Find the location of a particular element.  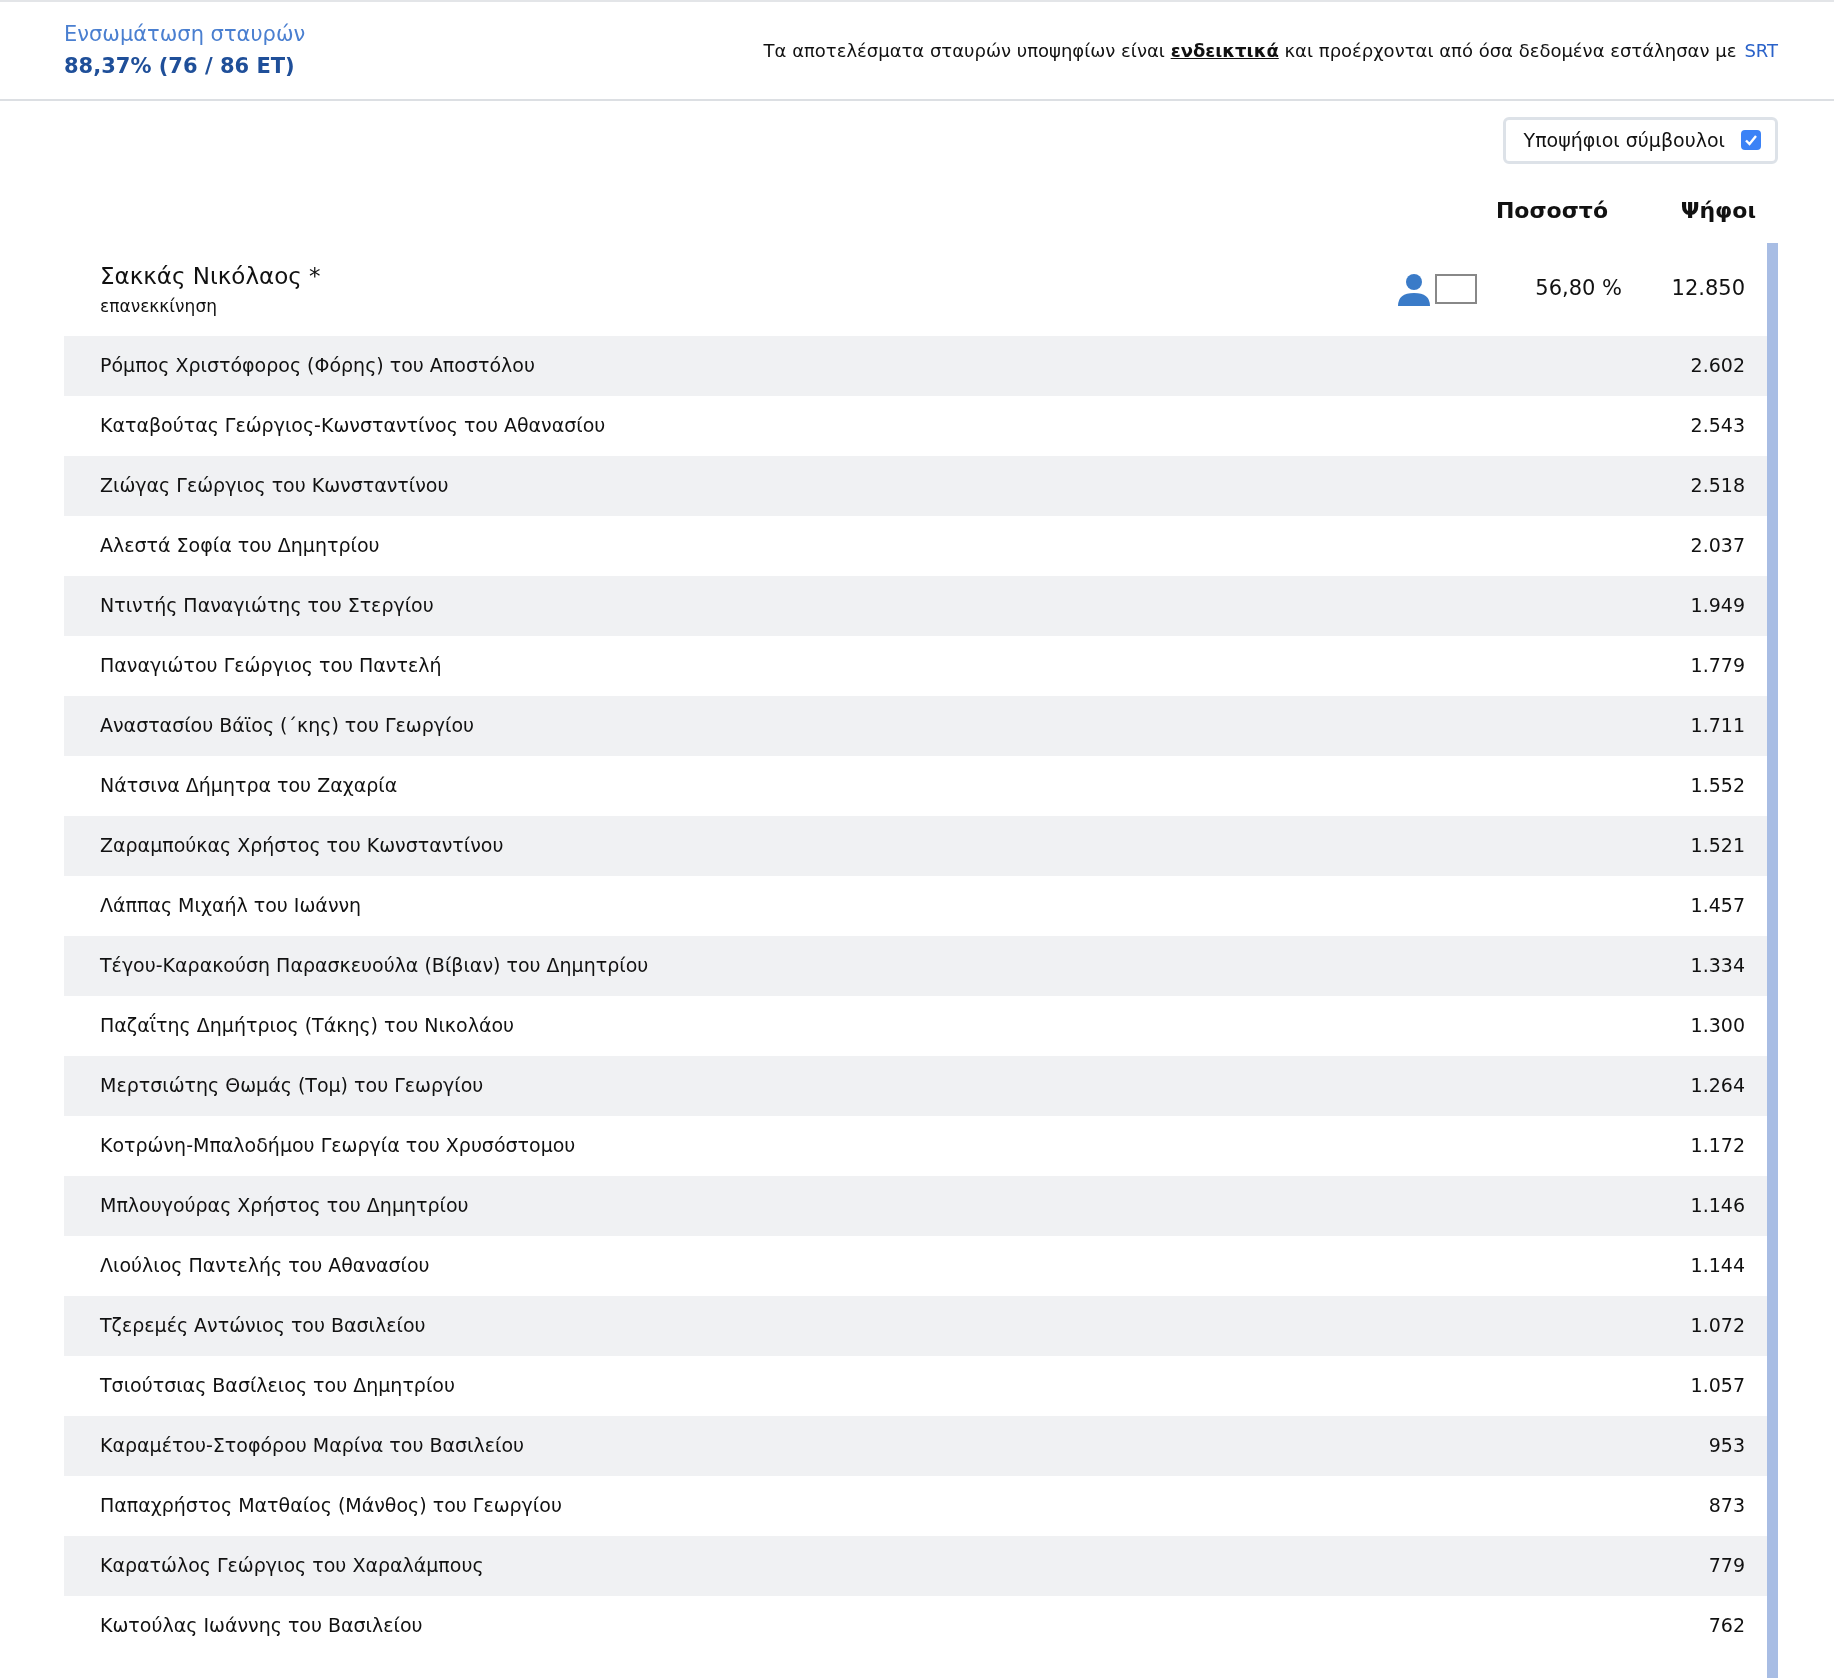

srt-link: SRT is located at coordinates (1761, 50).